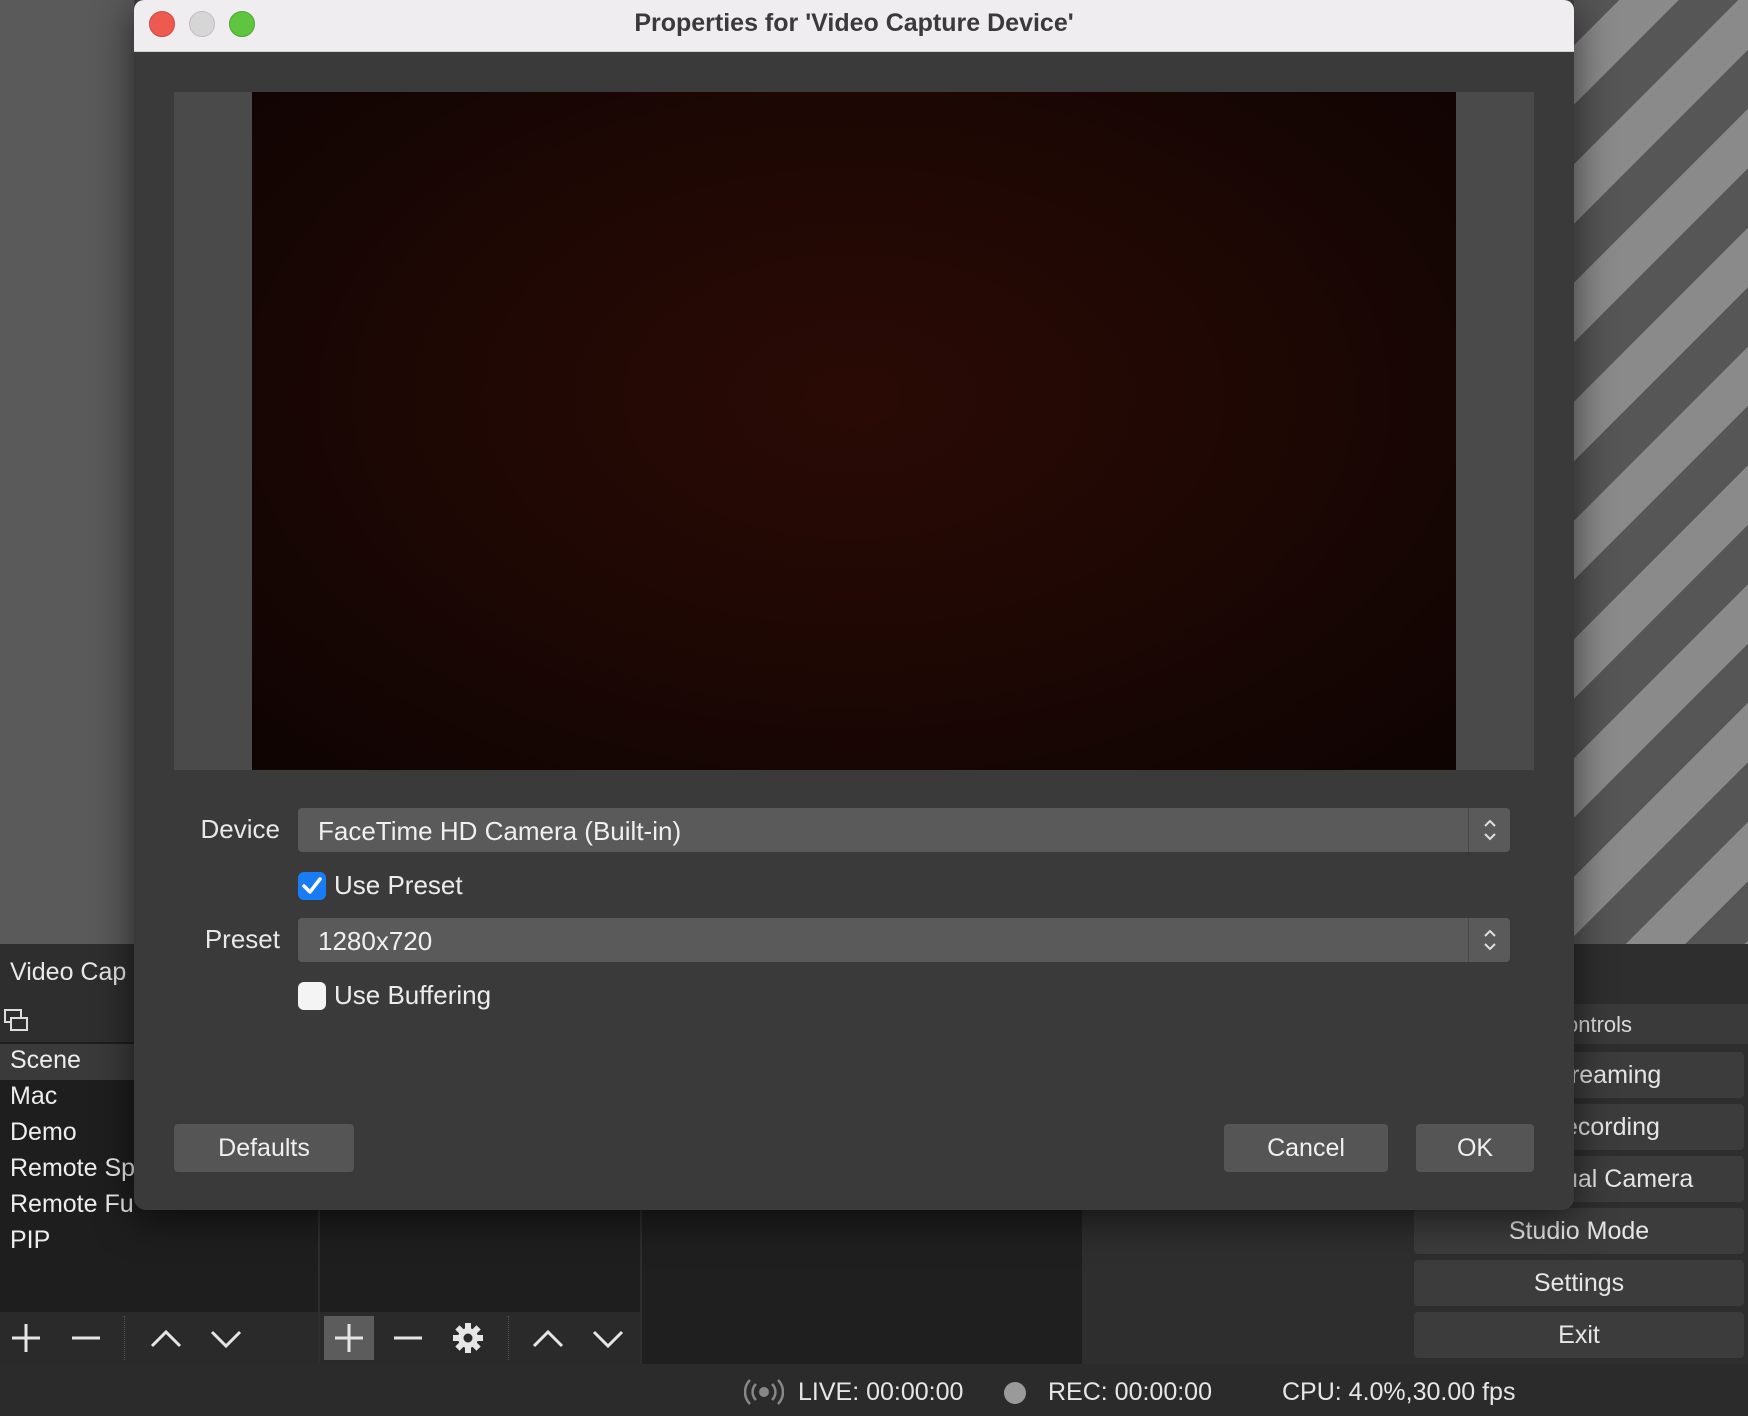 The height and width of the screenshot is (1416, 1748). I want to click on preset-value: 1280x720, so click(375, 941).